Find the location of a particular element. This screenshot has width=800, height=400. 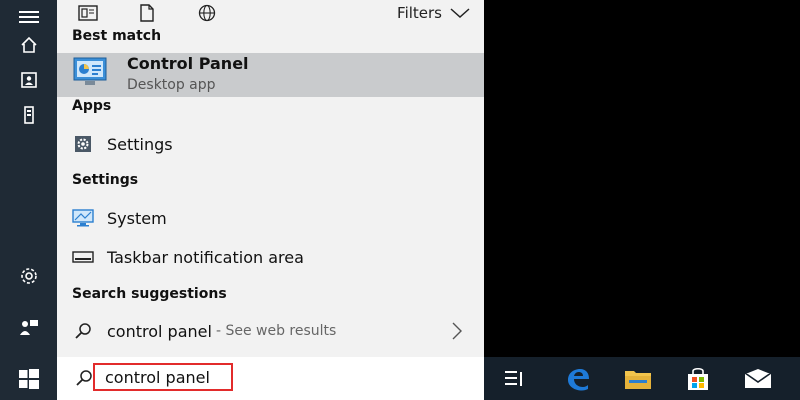

start-button is located at coordinates (28, 378).